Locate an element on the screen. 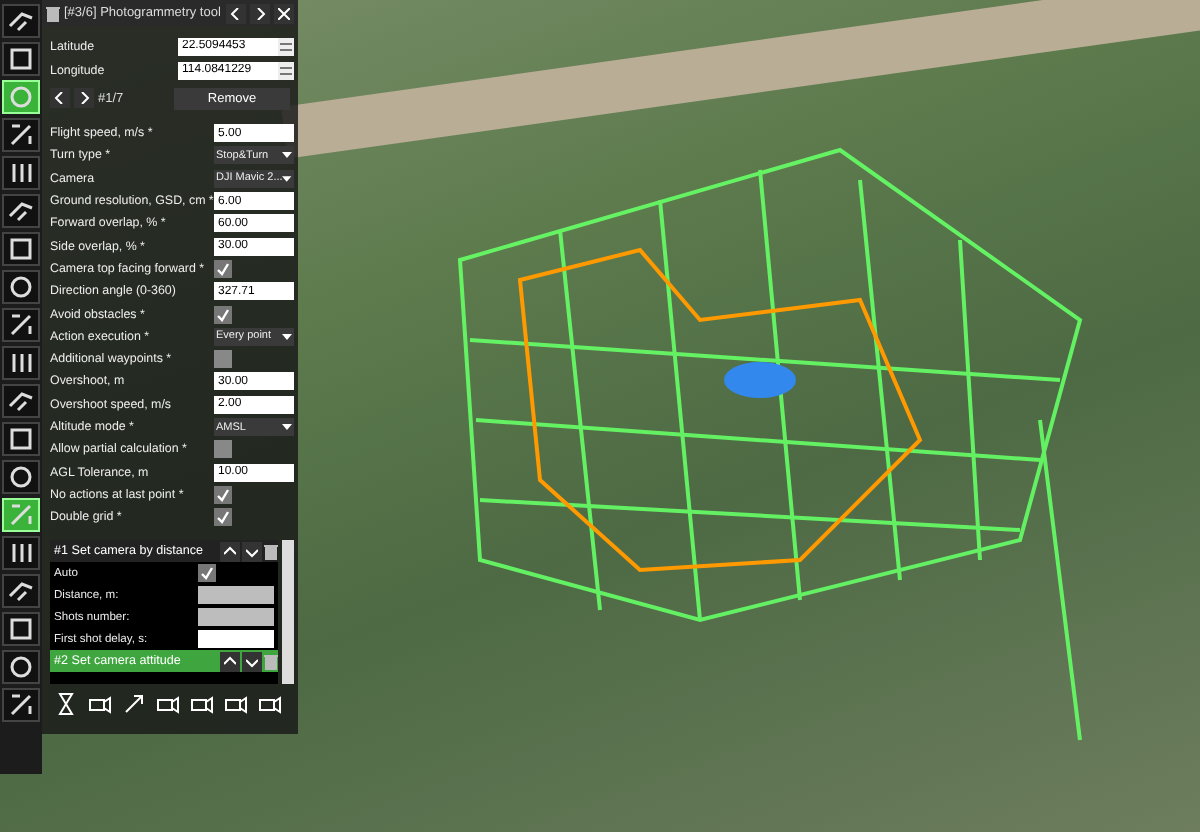 This screenshot has height=832, width=1200. action-checkbox is located at coordinates (207, 573).